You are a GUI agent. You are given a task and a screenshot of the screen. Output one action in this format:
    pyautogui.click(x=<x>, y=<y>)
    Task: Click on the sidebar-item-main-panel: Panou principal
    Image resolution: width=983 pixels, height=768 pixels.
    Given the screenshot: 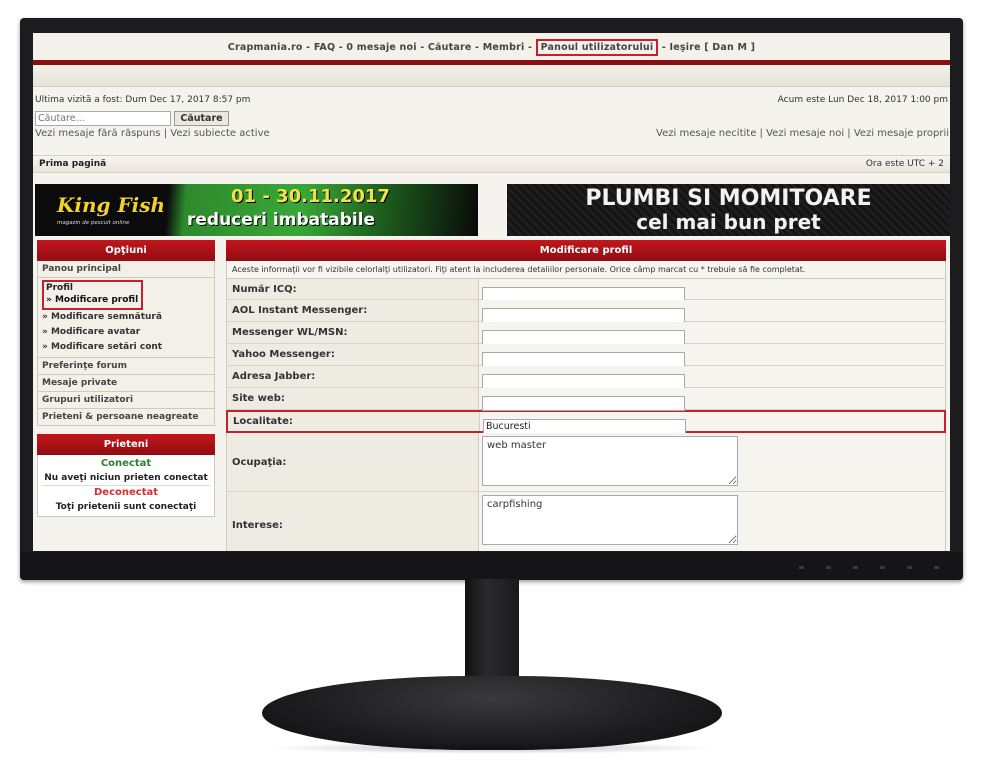 What is the action you would take?
    pyautogui.click(x=126, y=269)
    